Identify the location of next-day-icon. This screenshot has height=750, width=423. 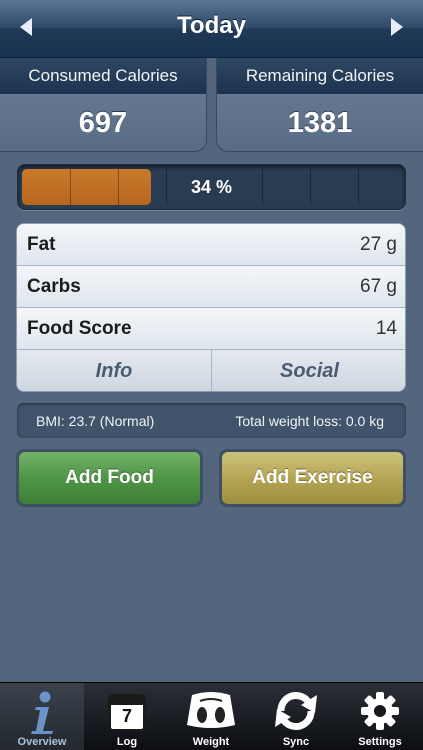
(397, 27).